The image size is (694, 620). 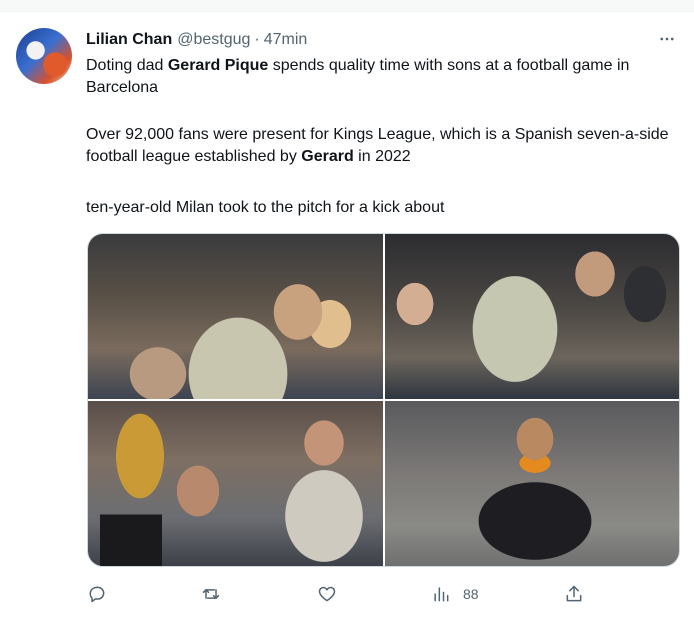 I want to click on more-options-button, so click(x=667, y=39).